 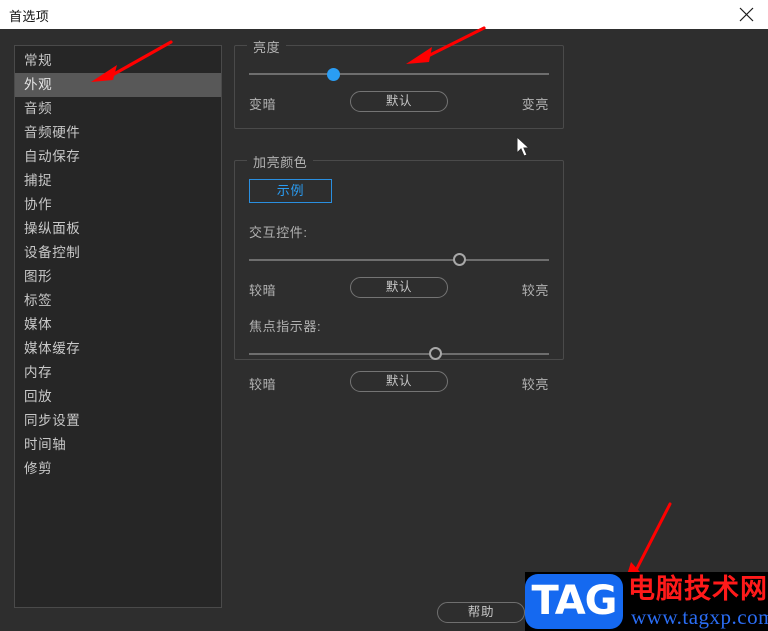 I want to click on focus-default-button: 默认, so click(x=399, y=381).